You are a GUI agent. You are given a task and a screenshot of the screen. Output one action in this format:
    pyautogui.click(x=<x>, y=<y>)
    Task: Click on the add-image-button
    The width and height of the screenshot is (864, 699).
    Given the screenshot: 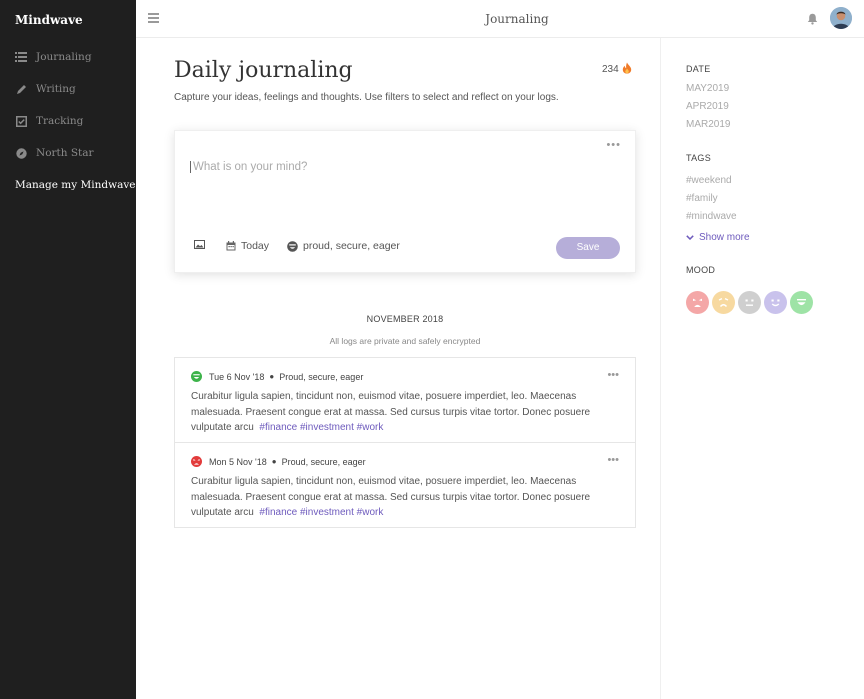 What is the action you would take?
    pyautogui.click(x=202, y=244)
    